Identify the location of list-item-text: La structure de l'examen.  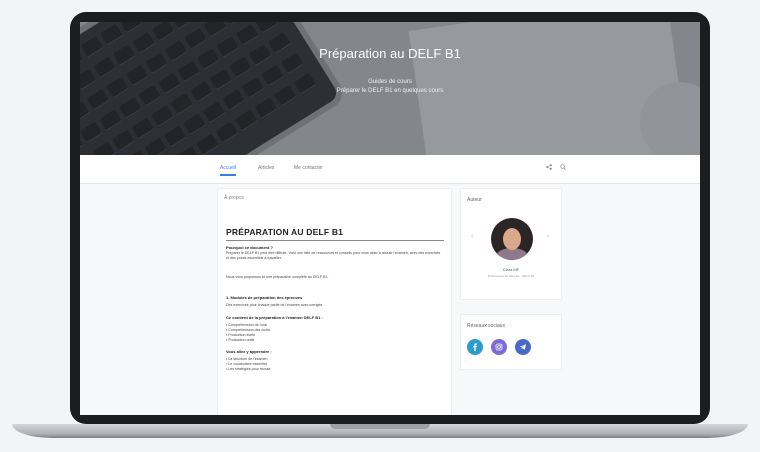
(248, 359).